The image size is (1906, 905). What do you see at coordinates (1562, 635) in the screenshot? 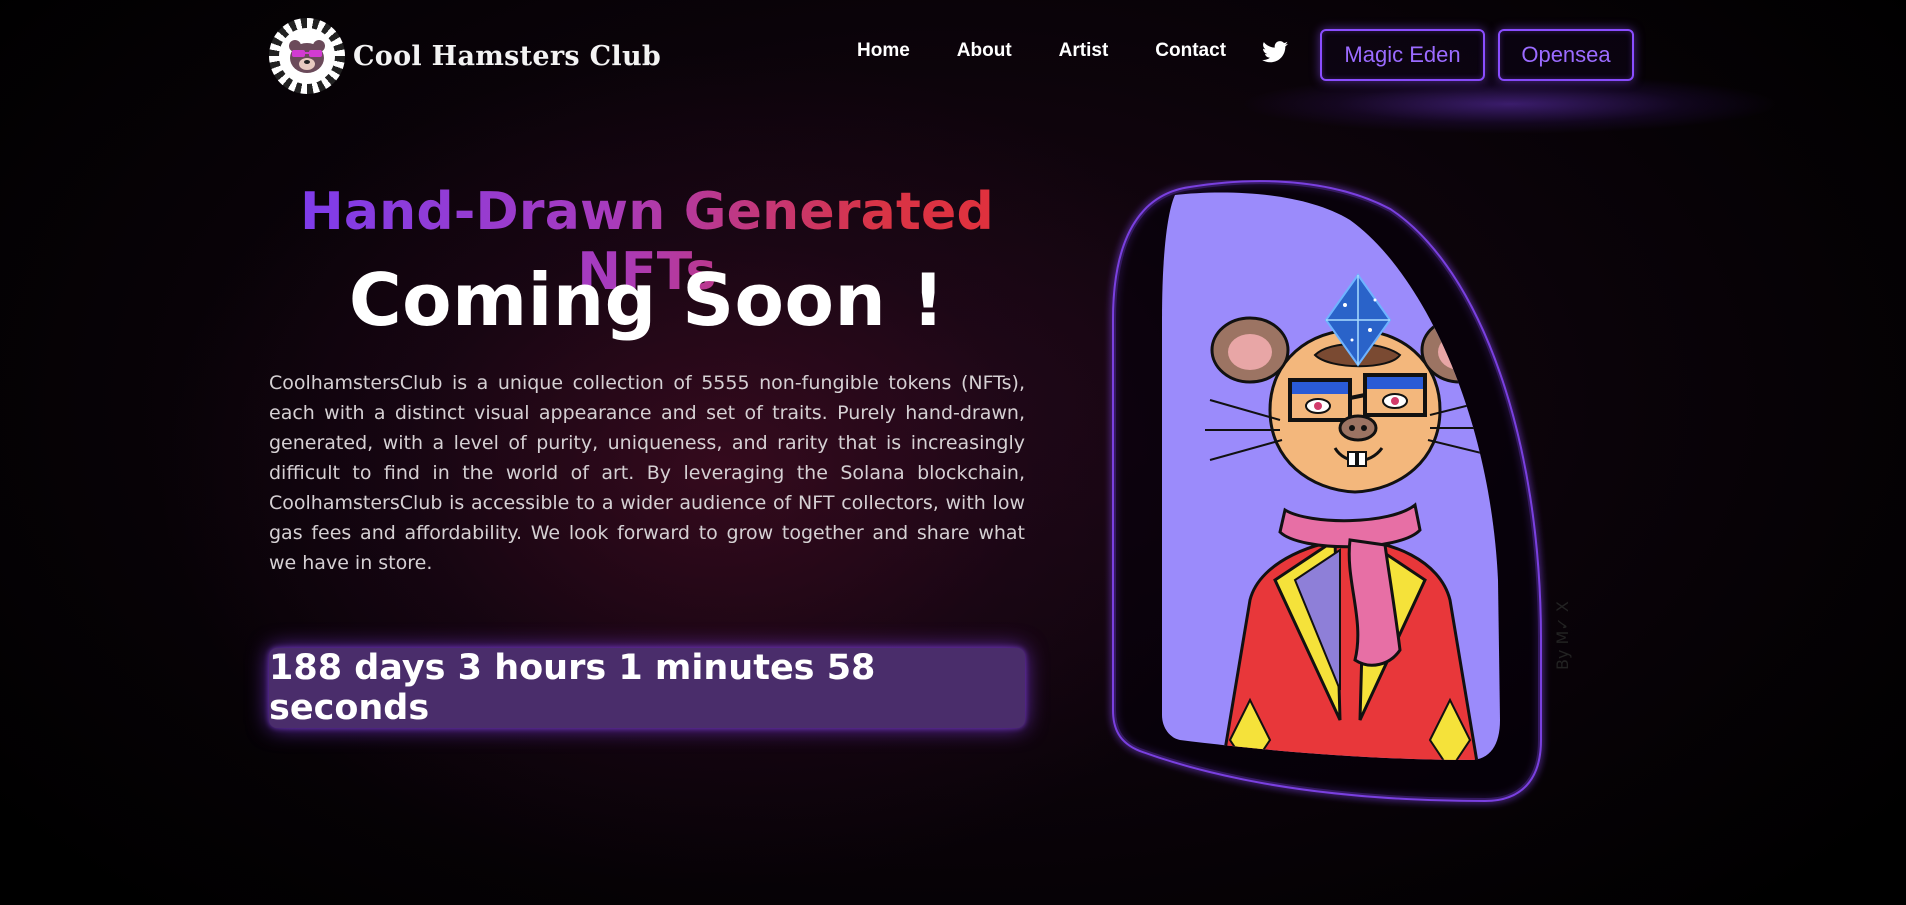
I see `artist-signature: By M✓ X` at bounding box center [1562, 635].